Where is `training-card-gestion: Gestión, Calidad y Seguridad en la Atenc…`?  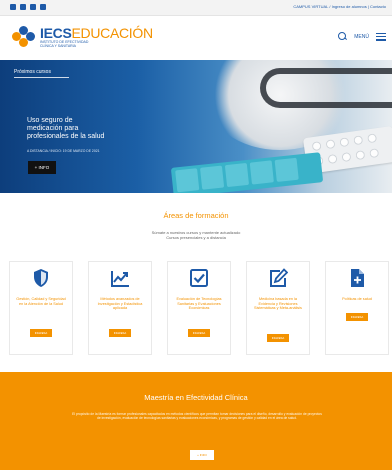
training-card-gestion: Gestión, Calidad y Seguridad en la Atenc… is located at coordinates (41, 308).